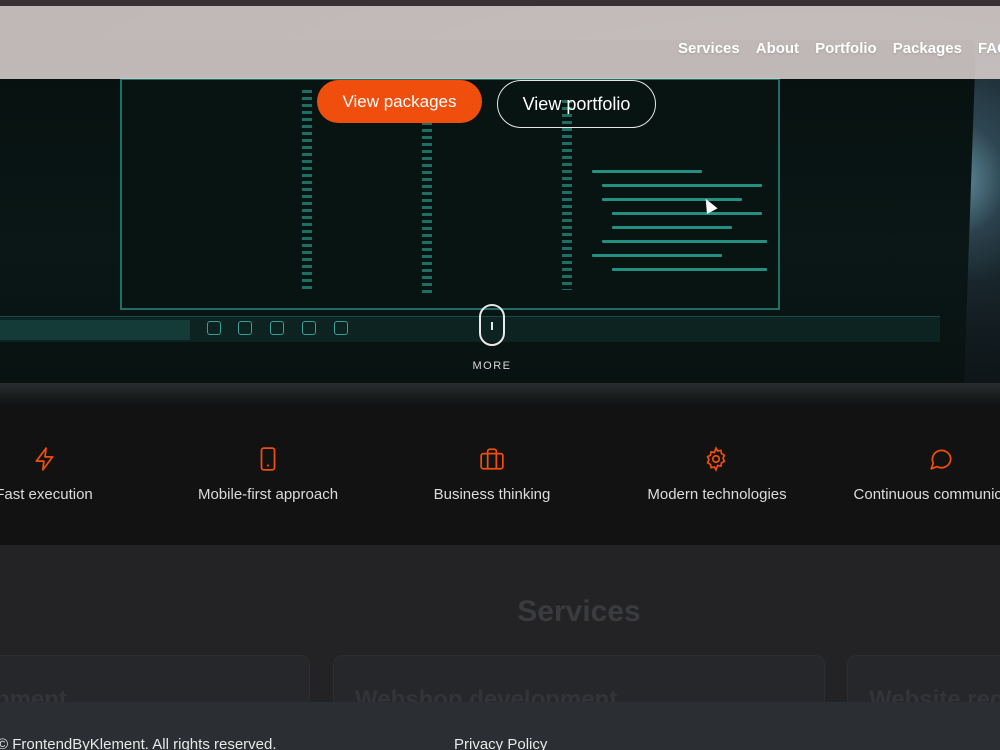 This screenshot has width=1000, height=750. What do you see at coordinates (399, 101) in the screenshot?
I see `view-packages-button: View packages` at bounding box center [399, 101].